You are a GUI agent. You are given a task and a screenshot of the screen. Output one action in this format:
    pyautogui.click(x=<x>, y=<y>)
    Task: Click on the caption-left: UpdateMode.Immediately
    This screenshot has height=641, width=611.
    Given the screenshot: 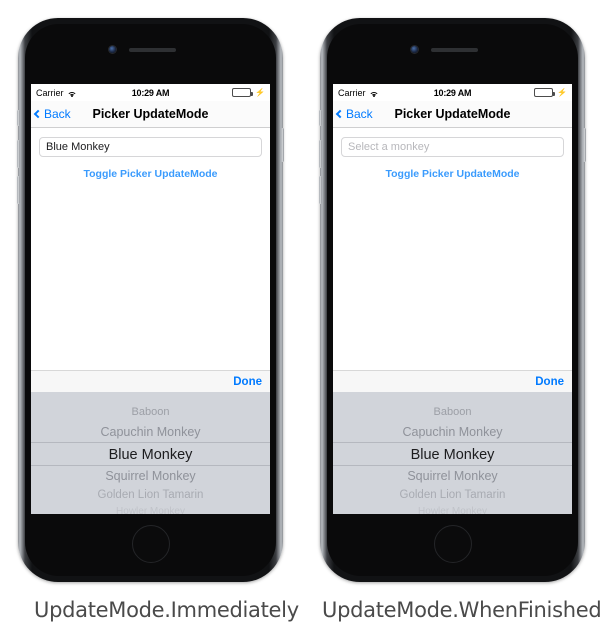 What is the action you would take?
    pyautogui.click(x=166, y=610)
    